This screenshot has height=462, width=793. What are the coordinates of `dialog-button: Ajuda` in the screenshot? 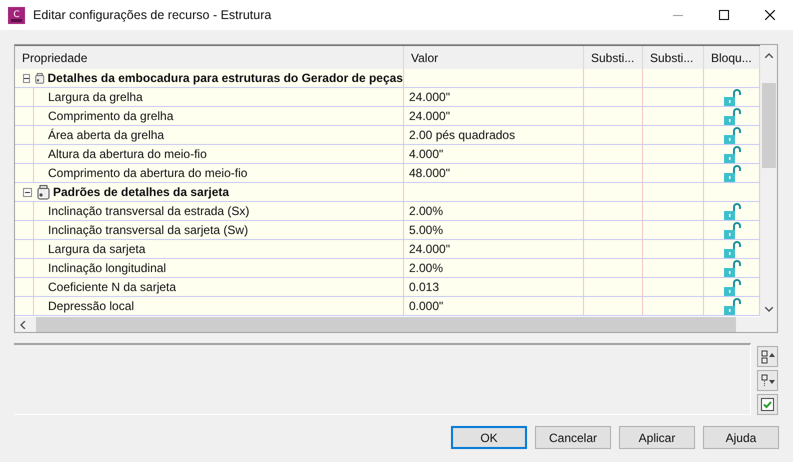 It's located at (741, 437).